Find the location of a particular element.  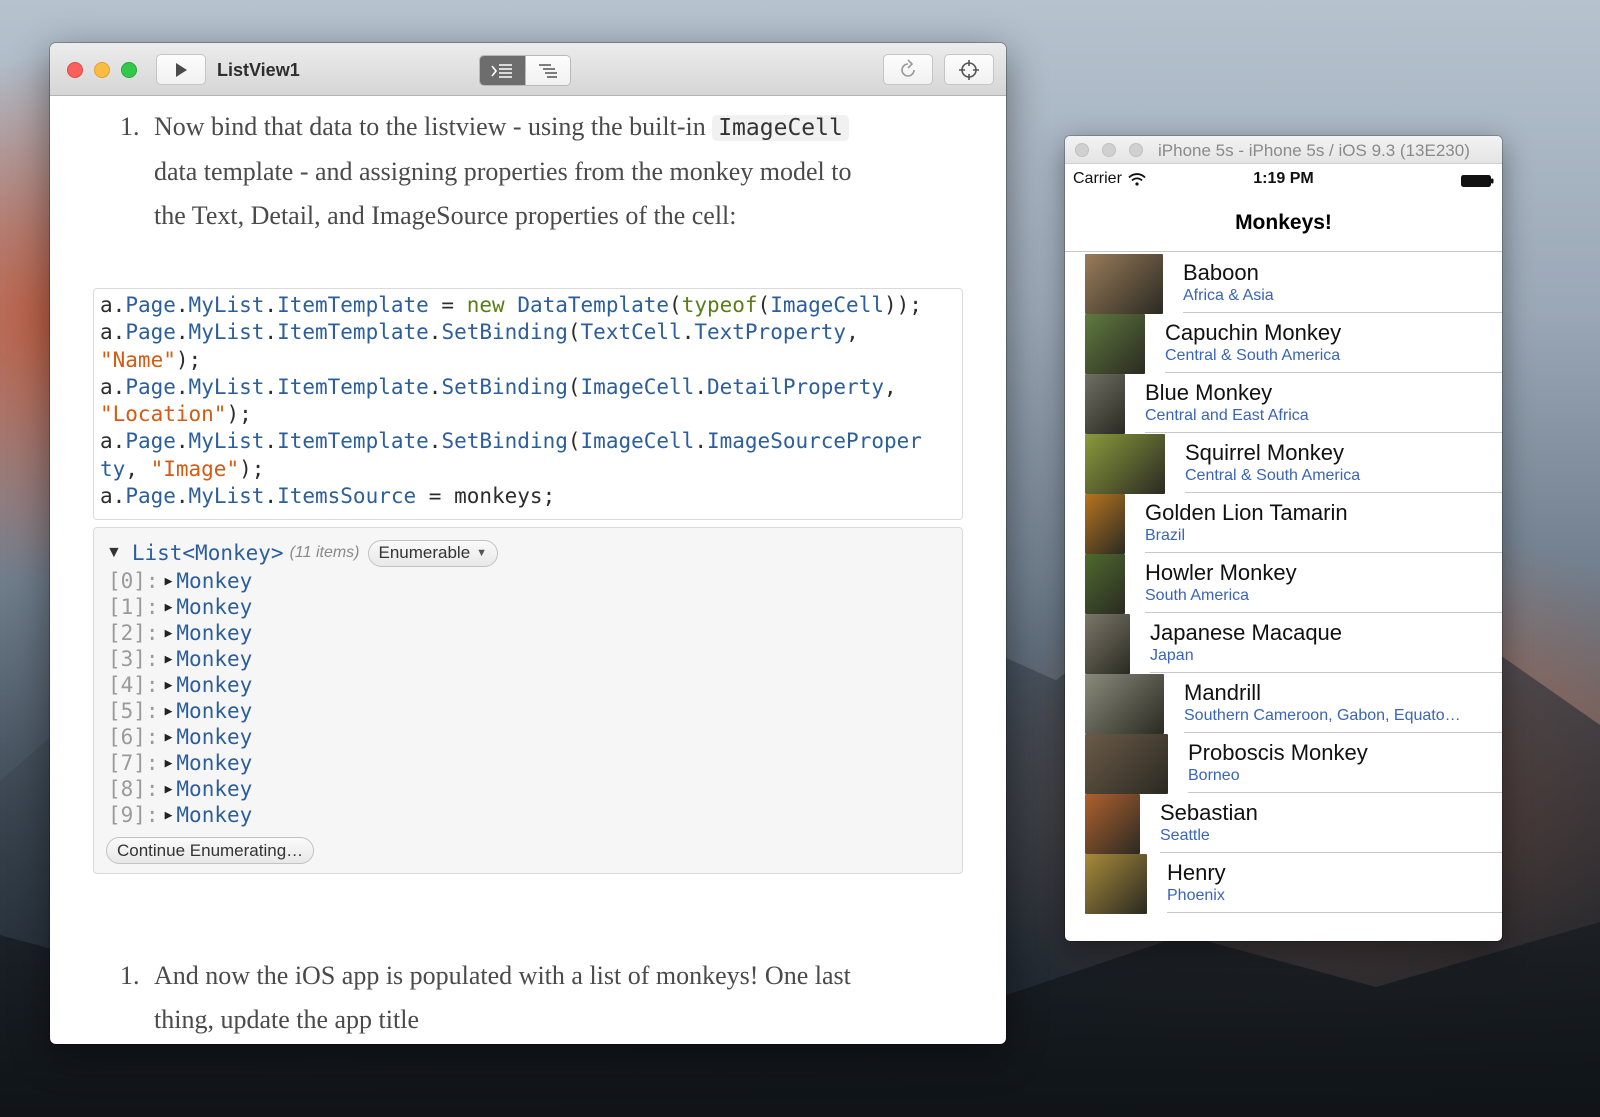

refresh-icon is located at coordinates (908, 67).